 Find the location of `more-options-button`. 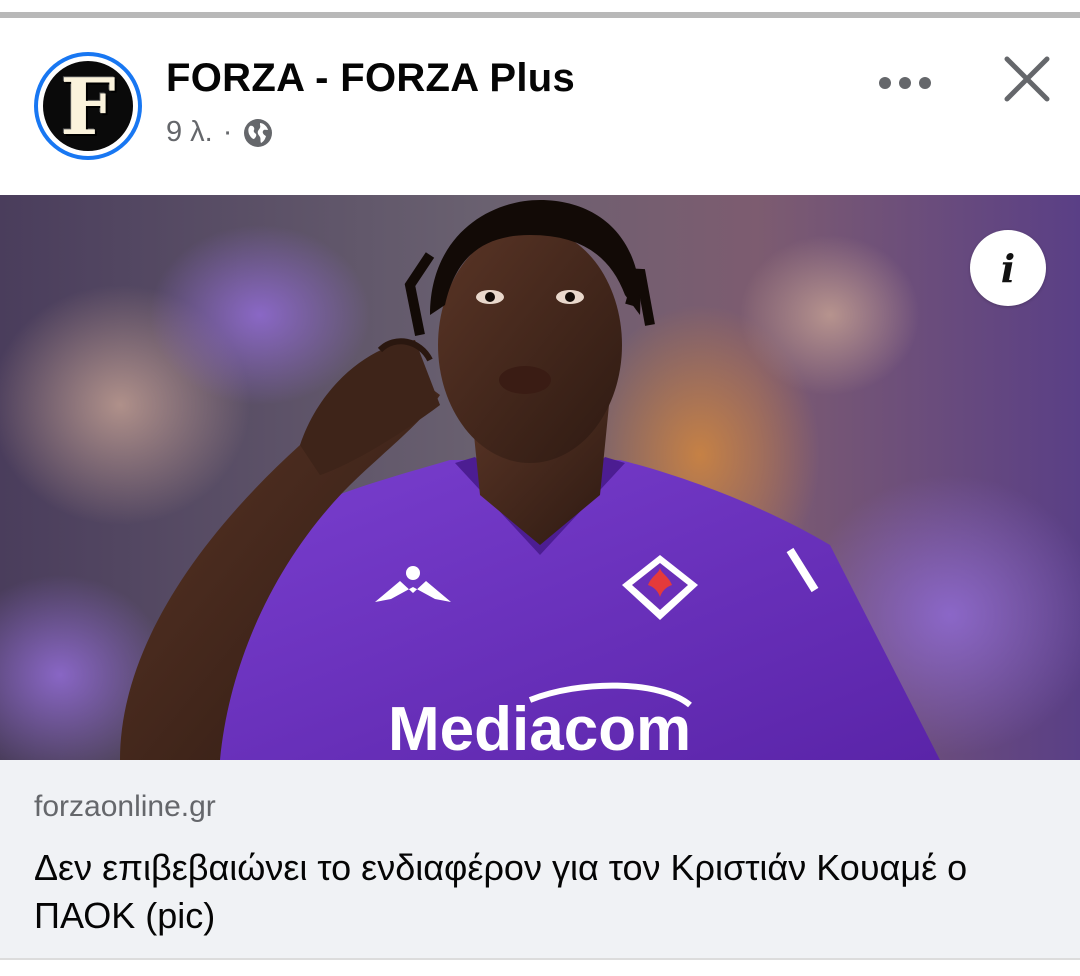

more-options-button is located at coordinates (905, 83).